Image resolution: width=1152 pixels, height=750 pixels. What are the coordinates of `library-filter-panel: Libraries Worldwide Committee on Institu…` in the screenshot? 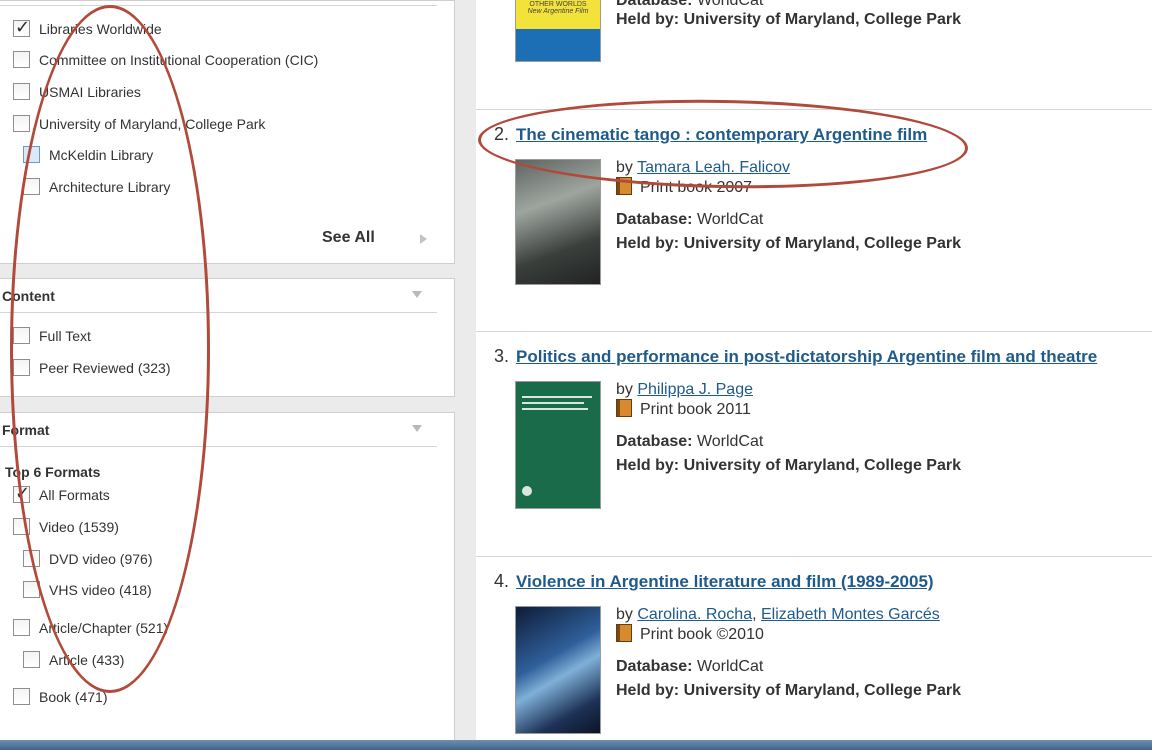 It's located at (227, 132).